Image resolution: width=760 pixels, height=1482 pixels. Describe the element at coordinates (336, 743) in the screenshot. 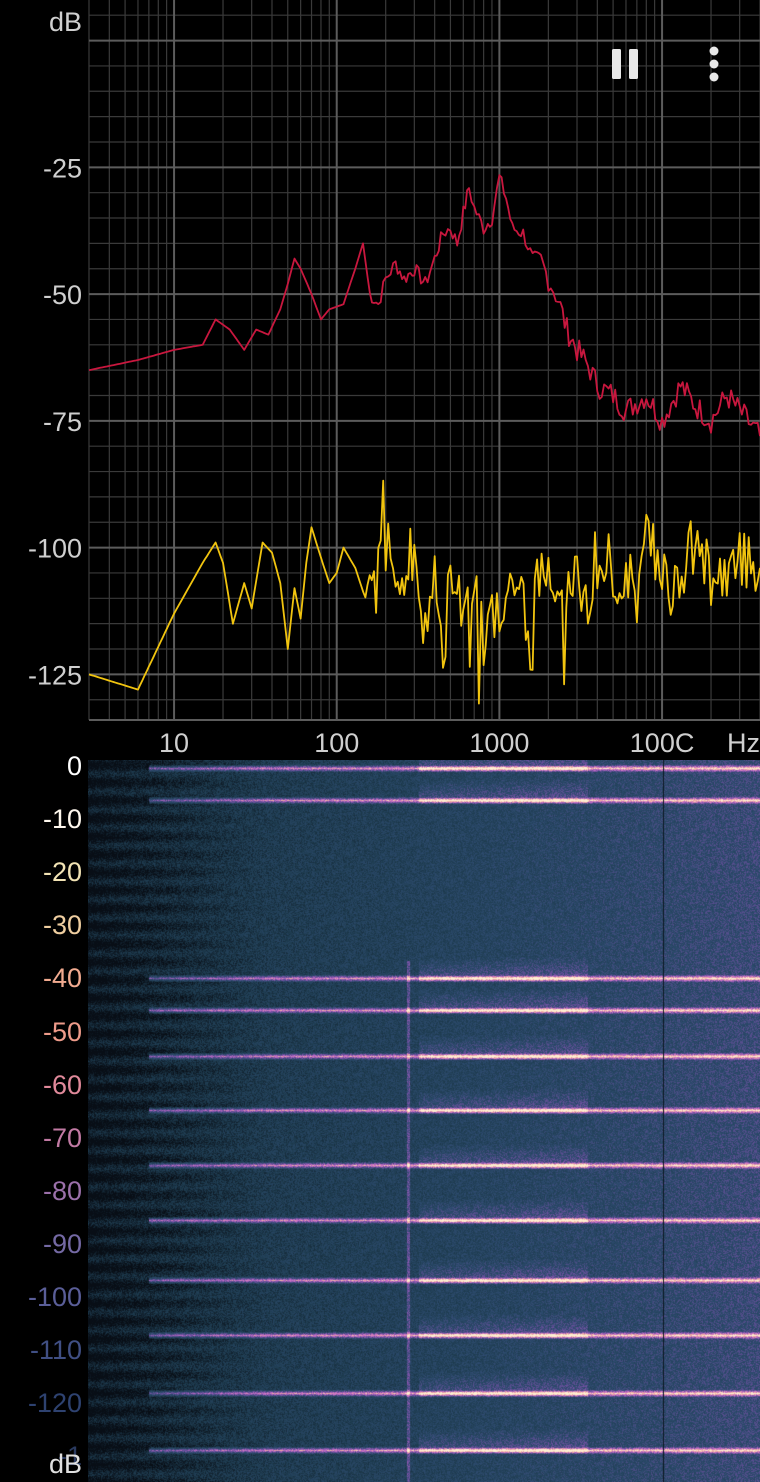

I see `x-tick-label: 100` at that location.